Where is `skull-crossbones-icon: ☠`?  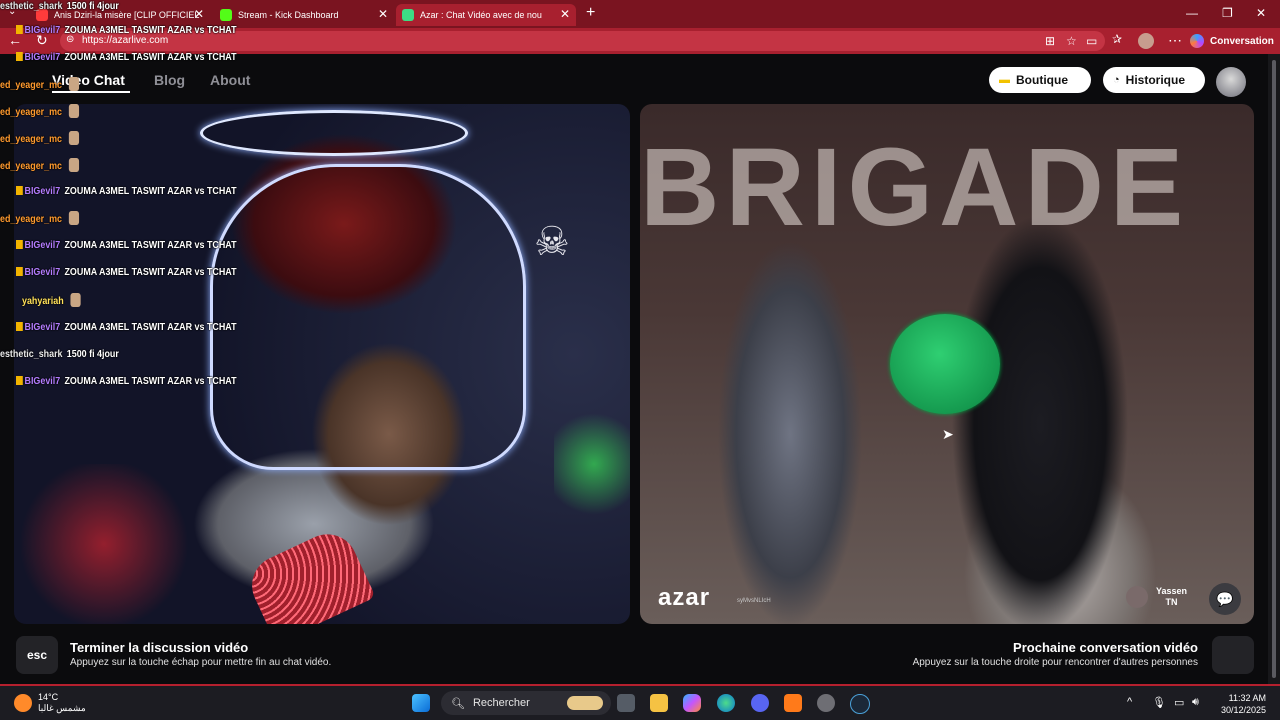
skull-crossbones-icon: ☠ is located at coordinates (552, 242).